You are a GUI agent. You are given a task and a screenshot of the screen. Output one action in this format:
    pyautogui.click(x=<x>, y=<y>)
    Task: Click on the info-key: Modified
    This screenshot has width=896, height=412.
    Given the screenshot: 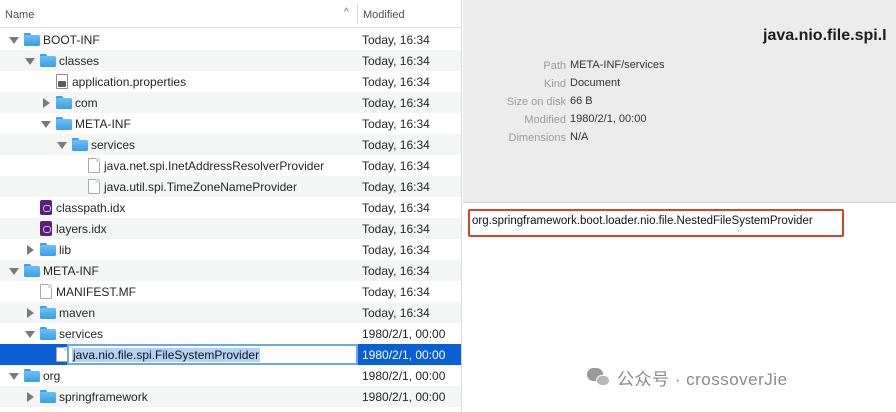 What is the action you would take?
    pyautogui.click(x=545, y=120)
    